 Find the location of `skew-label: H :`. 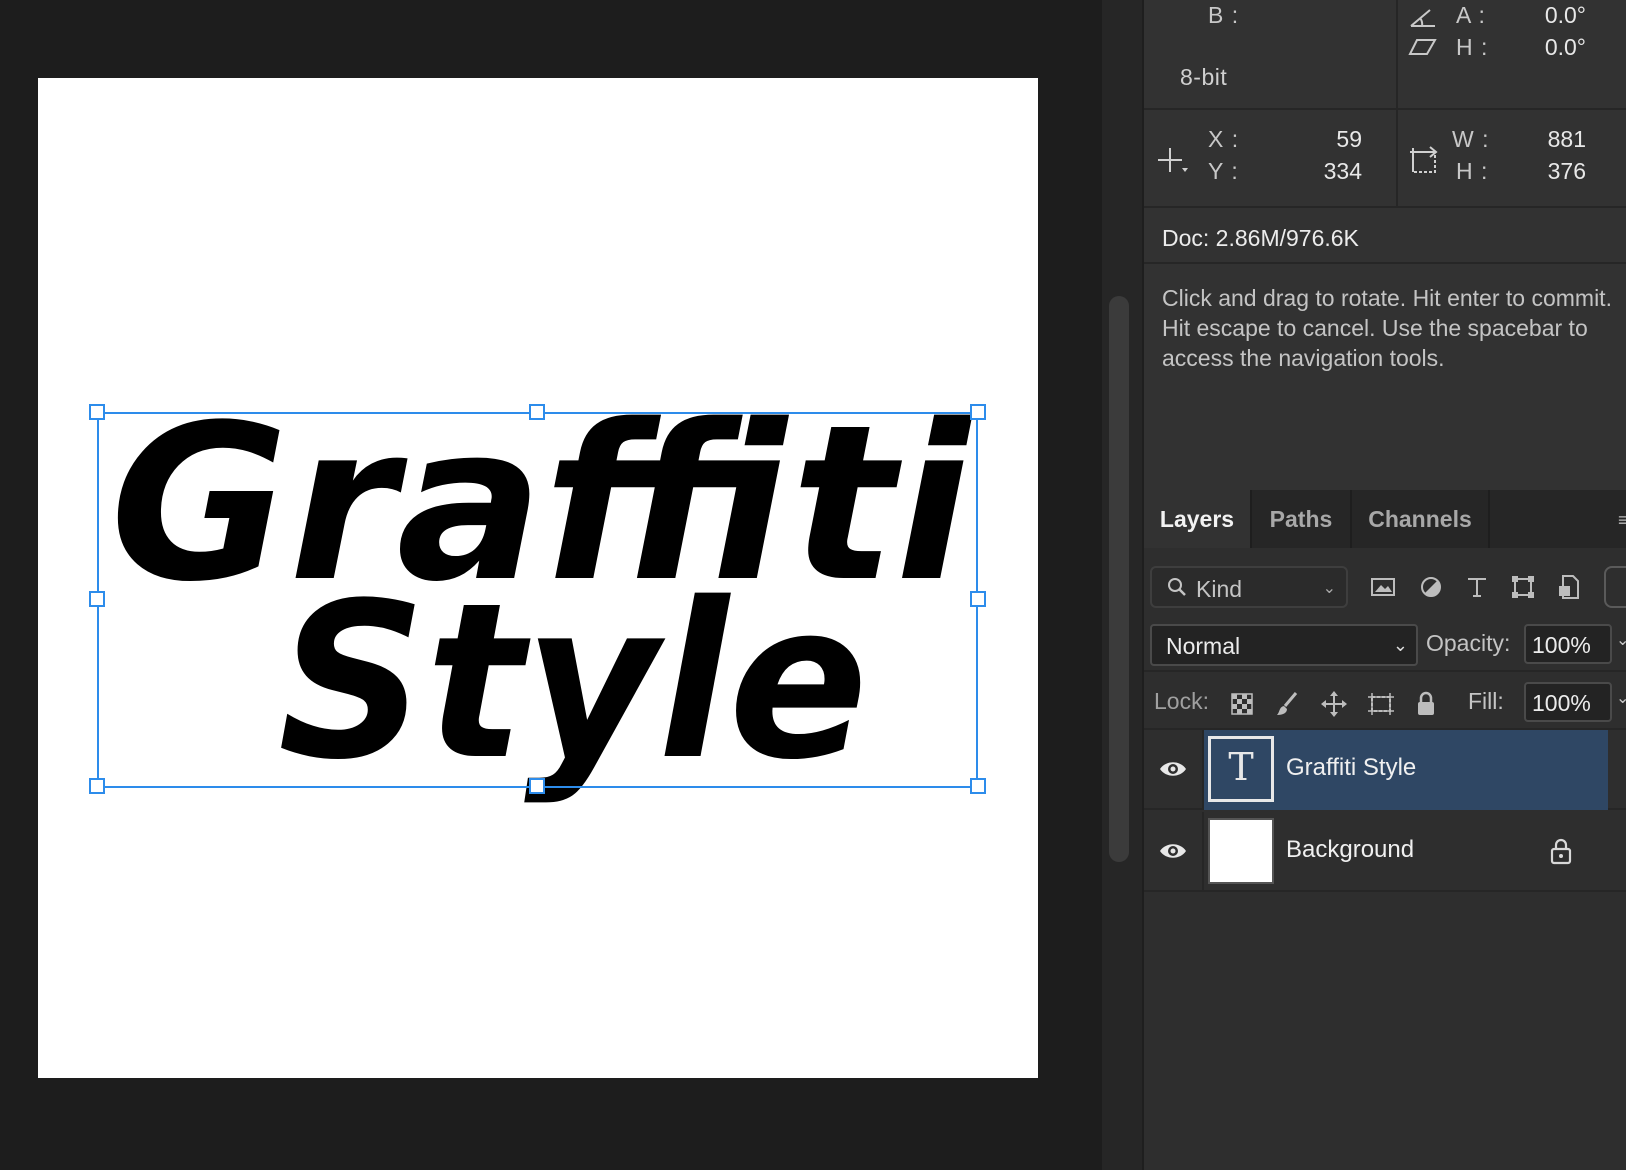

skew-label: H : is located at coordinates (1472, 47).